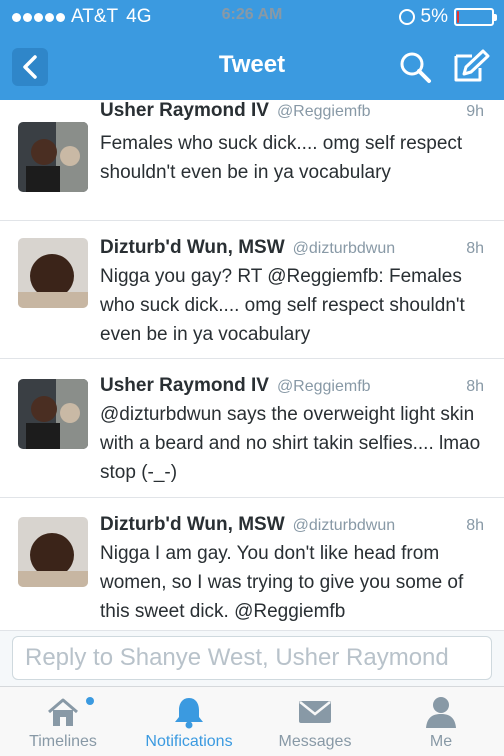 This screenshot has height=756, width=504. I want to click on tweet-time: 9h, so click(475, 111).